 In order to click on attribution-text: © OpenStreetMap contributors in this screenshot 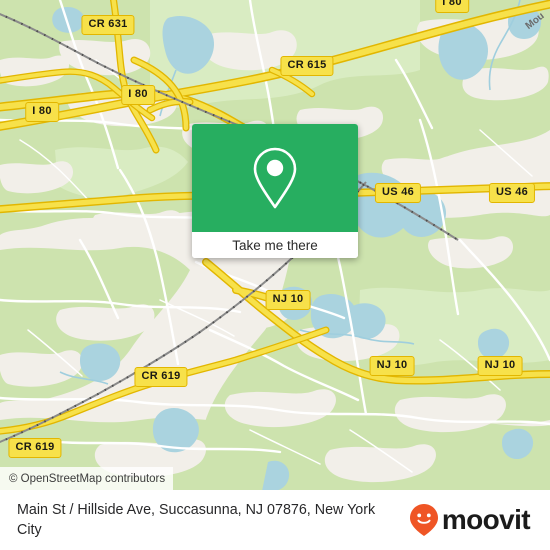, I will do `click(87, 478)`.